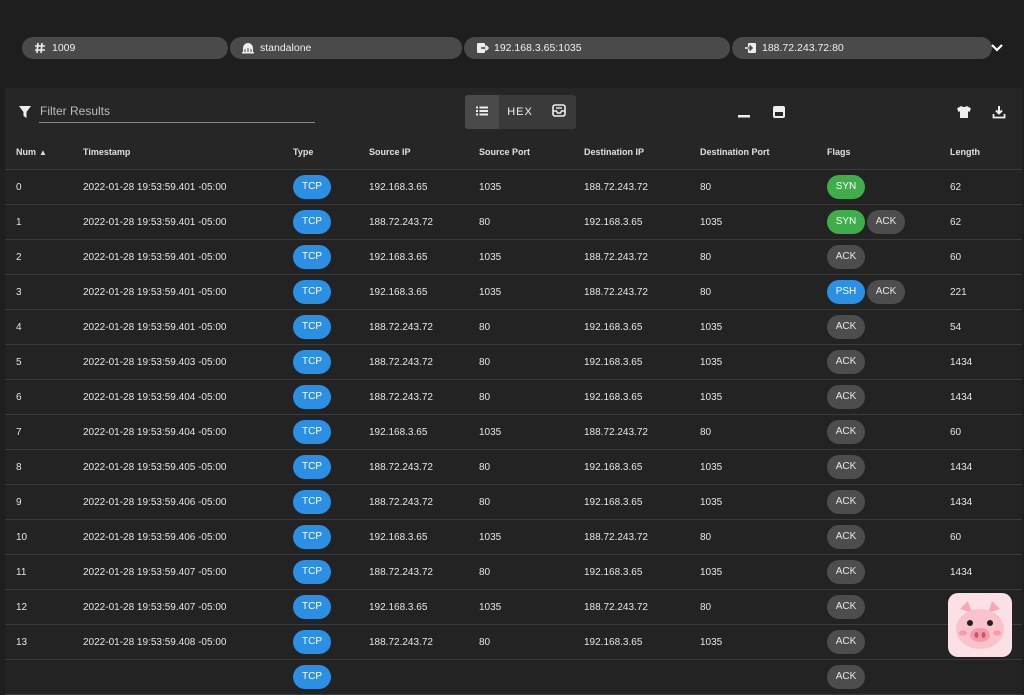  Describe the element at coordinates (877, 152) in the screenshot. I see `column-header-flags: Flags` at that location.